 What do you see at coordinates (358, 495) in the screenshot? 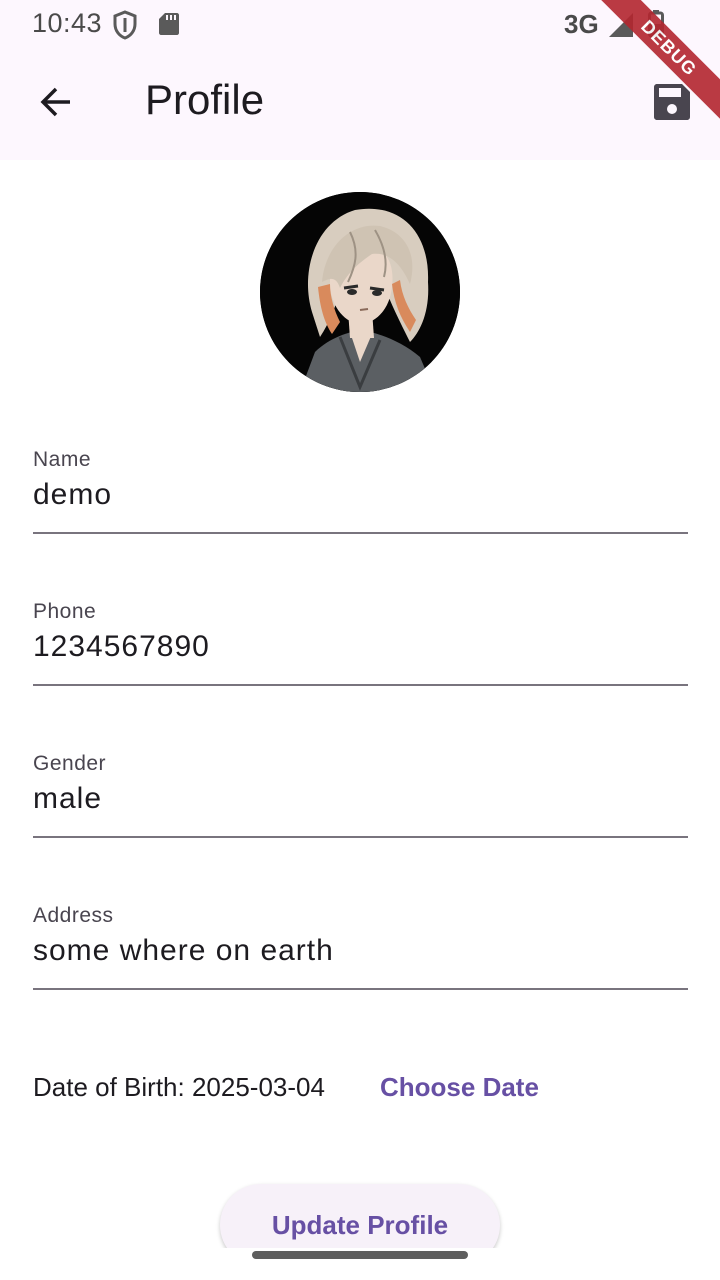
I see `name-input` at bounding box center [358, 495].